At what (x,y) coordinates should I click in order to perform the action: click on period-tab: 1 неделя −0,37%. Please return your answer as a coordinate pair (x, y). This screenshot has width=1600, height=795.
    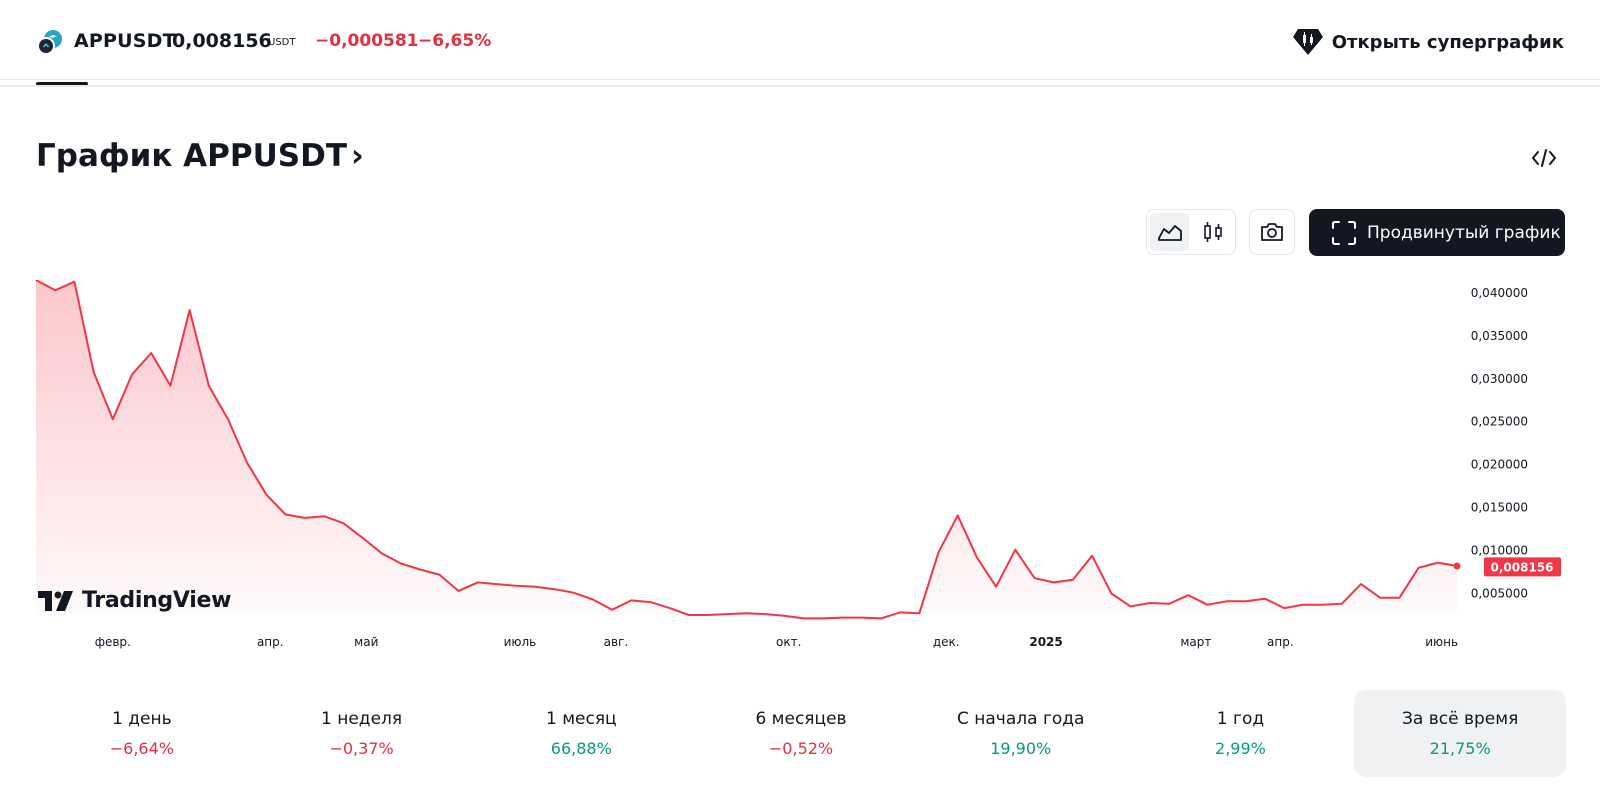
    Looking at the image, I should click on (362, 733).